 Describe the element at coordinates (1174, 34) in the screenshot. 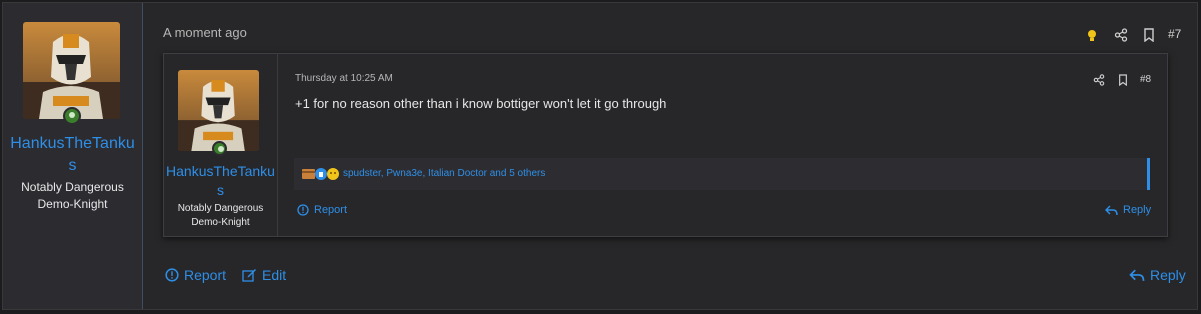

I see `post-number-link: #7` at that location.